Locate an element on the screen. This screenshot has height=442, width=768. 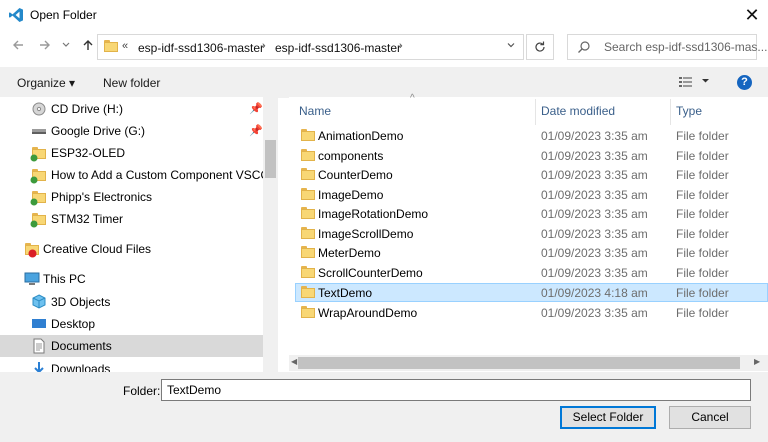
back-arrow-icon is located at coordinates (18, 47).